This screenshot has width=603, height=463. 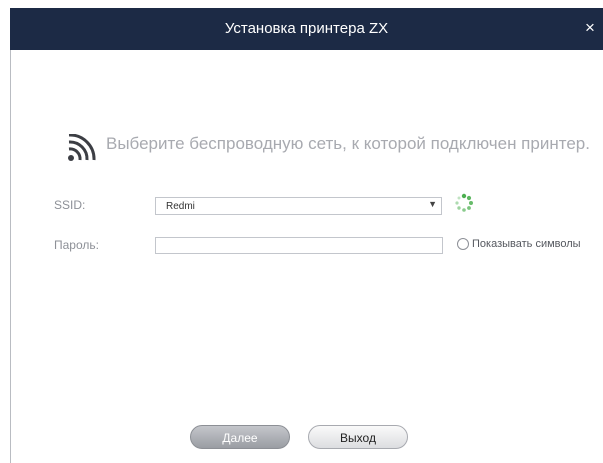 I want to click on ssid-selected-value: Redmi, so click(x=180, y=206).